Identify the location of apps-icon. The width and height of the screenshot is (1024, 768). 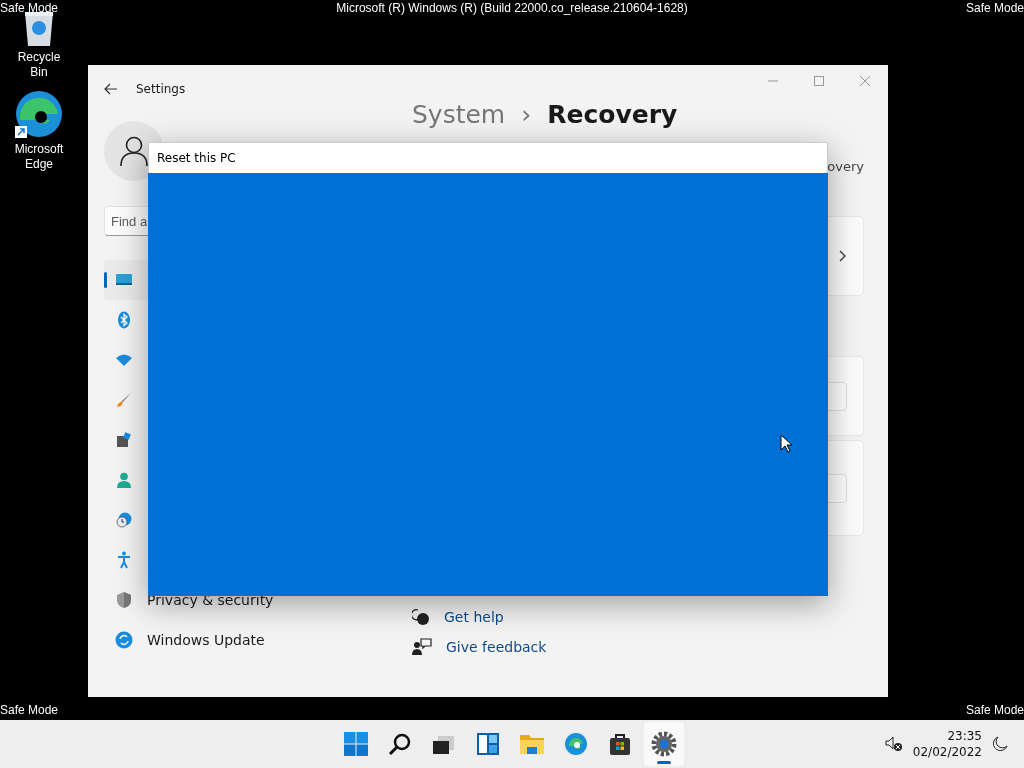
(124, 440).